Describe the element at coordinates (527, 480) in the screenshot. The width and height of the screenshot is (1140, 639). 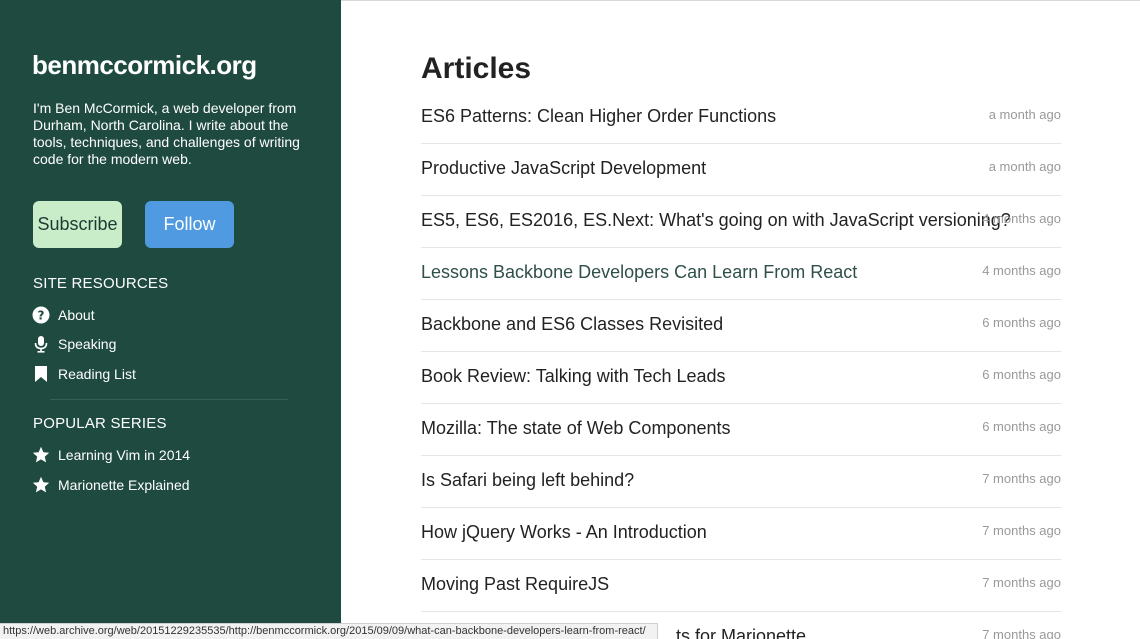
I see `article-title-link: Is Safari being left behind?` at that location.